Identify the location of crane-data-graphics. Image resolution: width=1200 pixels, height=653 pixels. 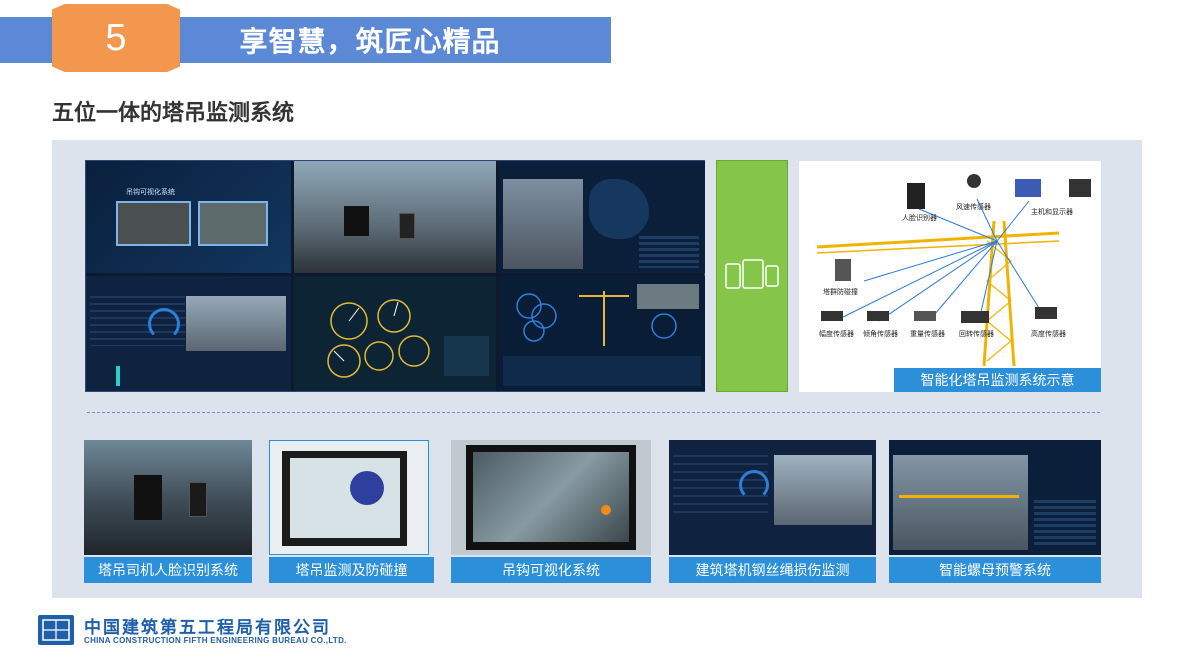
(602, 335).